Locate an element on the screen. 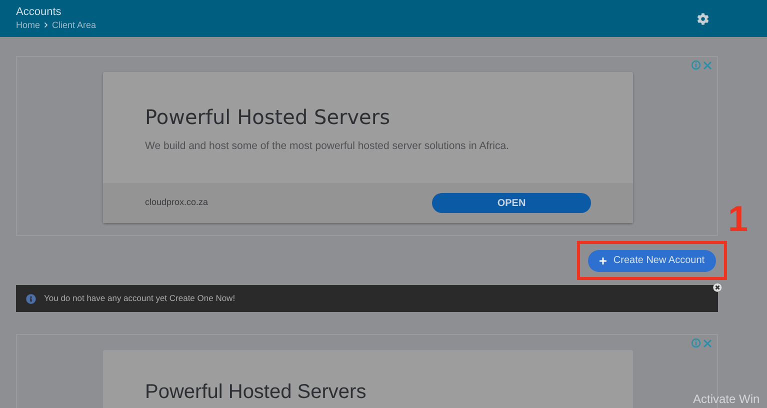 This screenshot has height=408, width=767. breadcrumb-link: Client Area is located at coordinates (74, 25).